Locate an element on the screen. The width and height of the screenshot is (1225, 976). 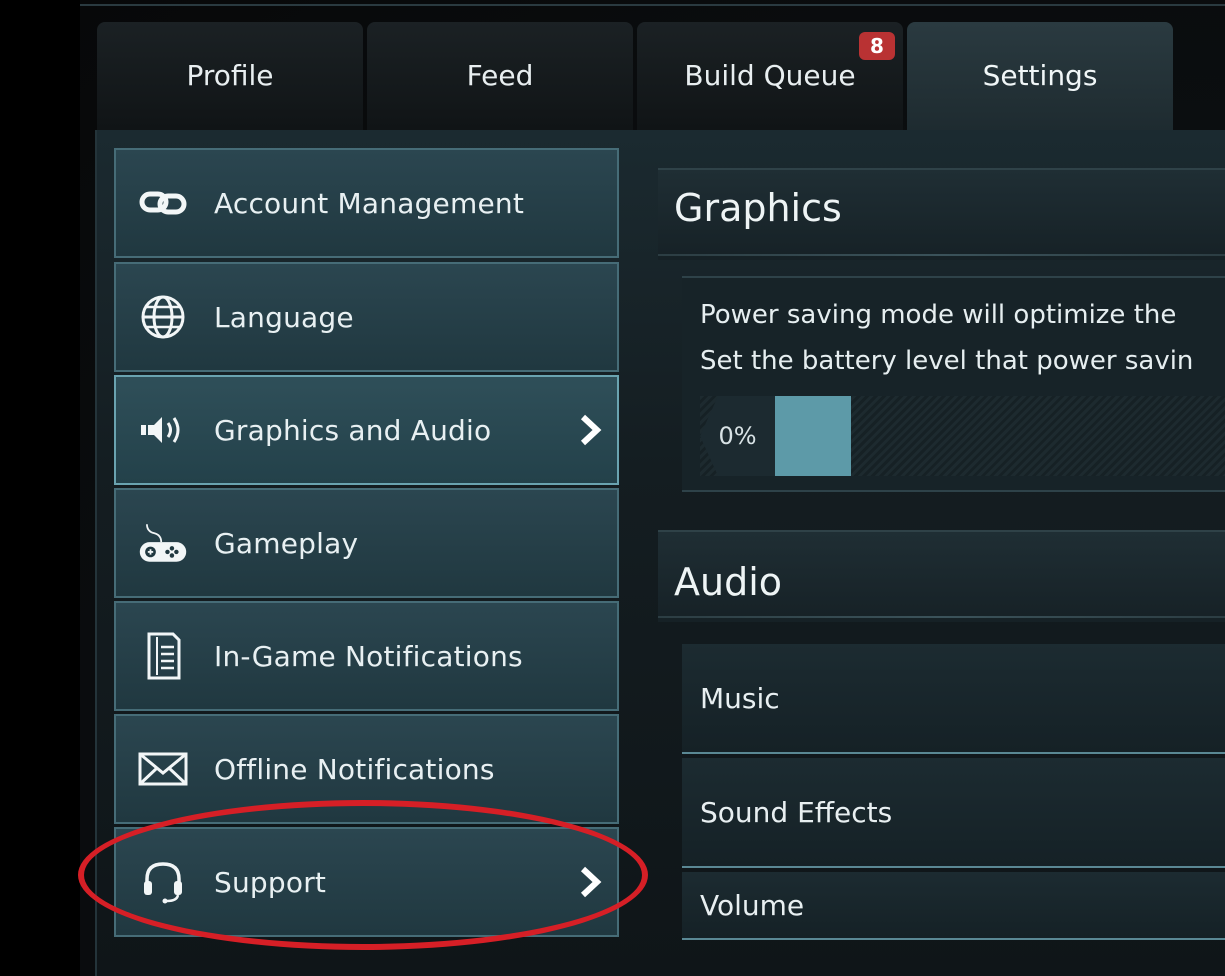
battery-level-slider: 0% is located at coordinates (962, 436).